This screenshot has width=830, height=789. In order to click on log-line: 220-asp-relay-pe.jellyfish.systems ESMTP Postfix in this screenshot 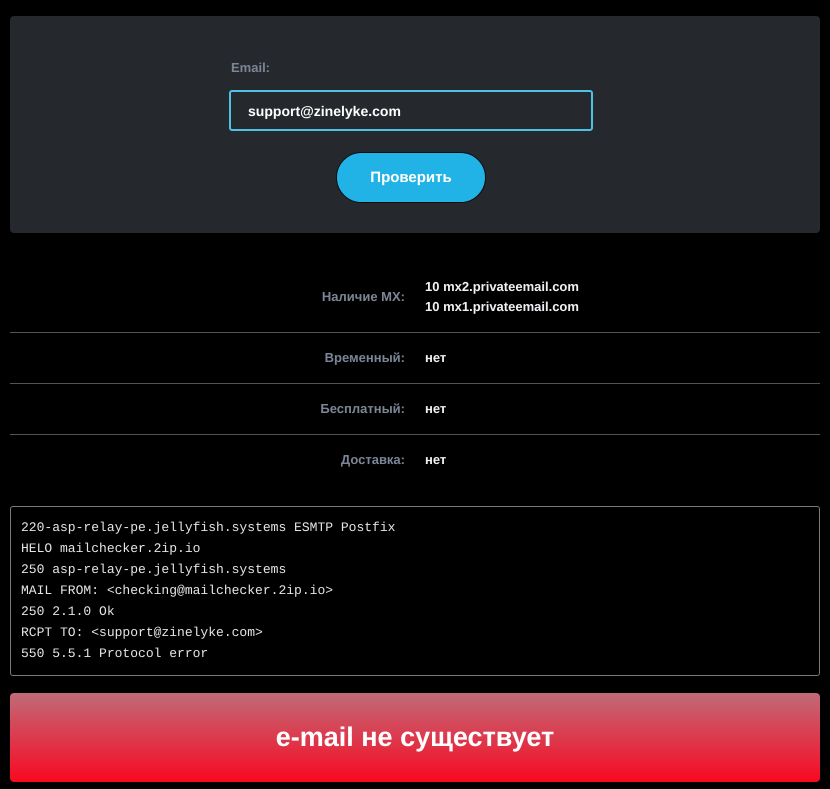, I will do `click(208, 528)`.